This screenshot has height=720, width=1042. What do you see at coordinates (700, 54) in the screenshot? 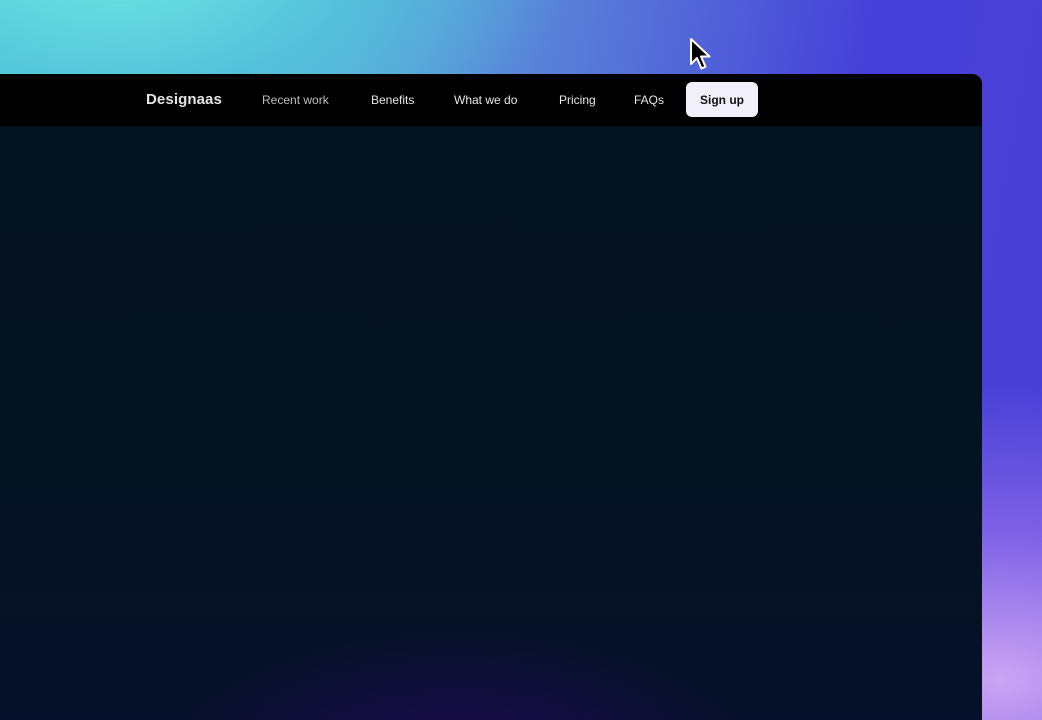
I see `arrow-cursor-icon` at bounding box center [700, 54].